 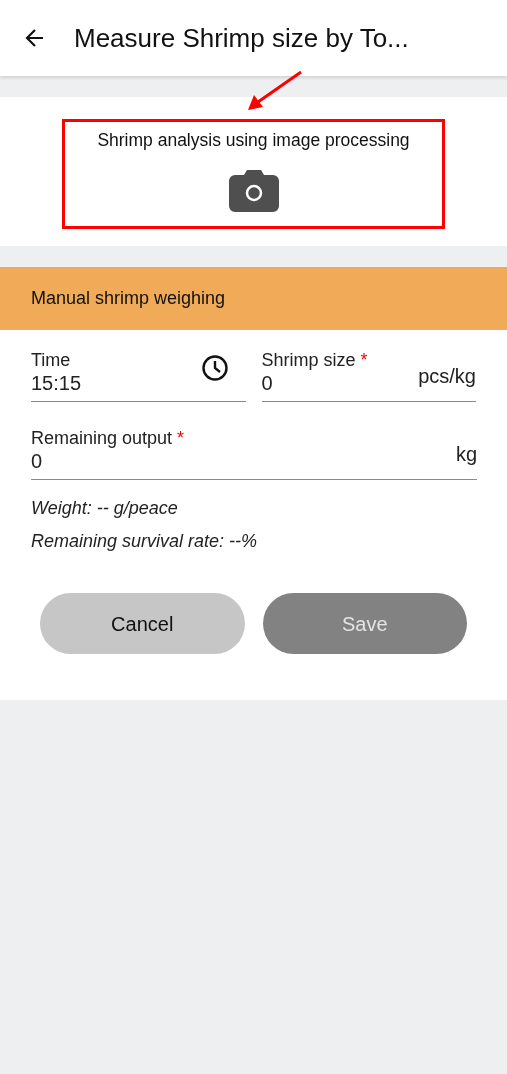 What do you see at coordinates (128, 298) in the screenshot?
I see `section-title: Manual shrimp weighing` at bounding box center [128, 298].